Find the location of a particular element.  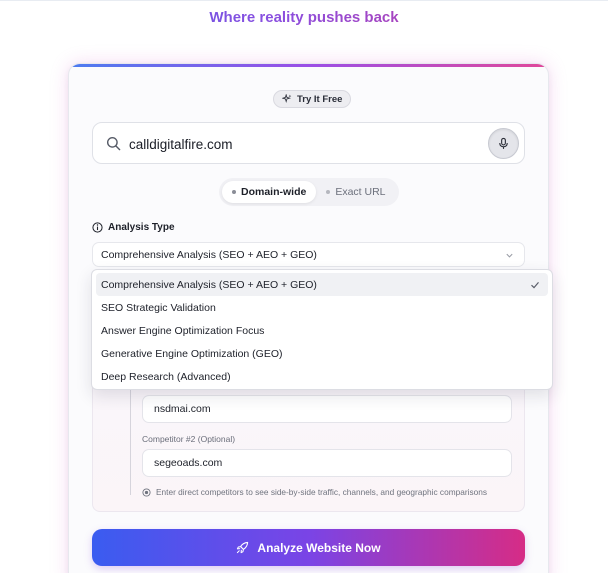

microphone-icon is located at coordinates (503, 143).